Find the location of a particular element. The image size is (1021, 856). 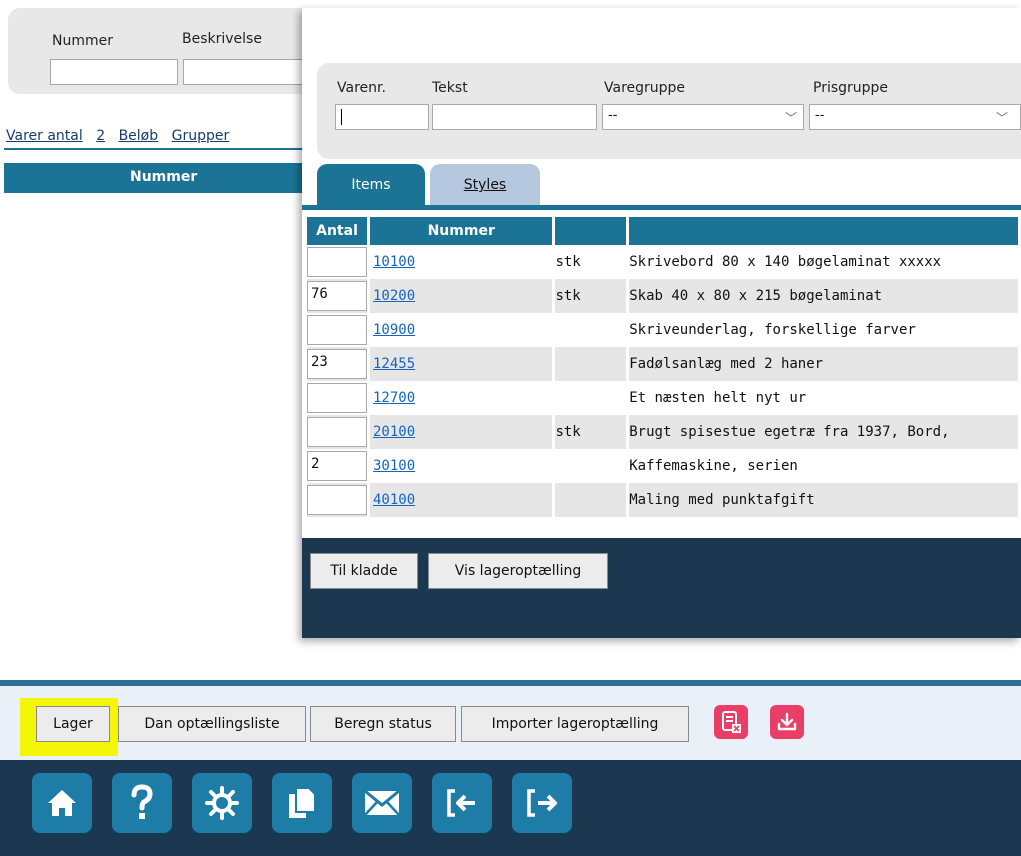

mail-icon is located at coordinates (382, 803).